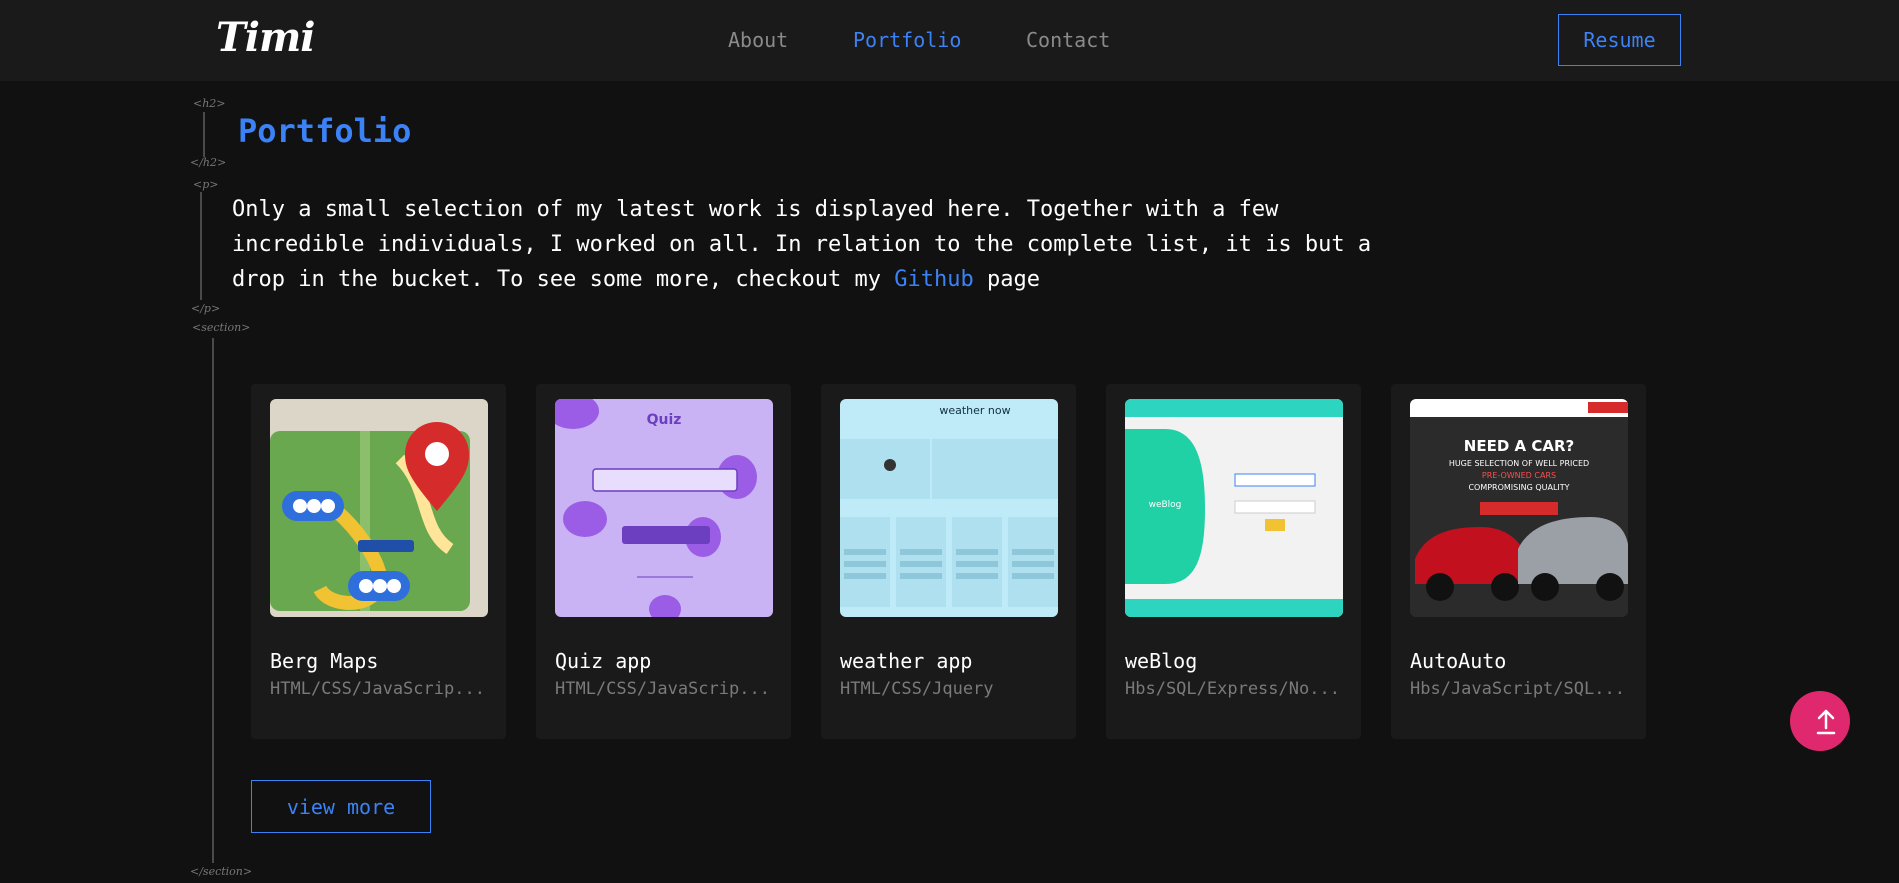 The width and height of the screenshot is (1899, 883). What do you see at coordinates (208, 162) in the screenshot?
I see `tag-h2-close: </h2>` at bounding box center [208, 162].